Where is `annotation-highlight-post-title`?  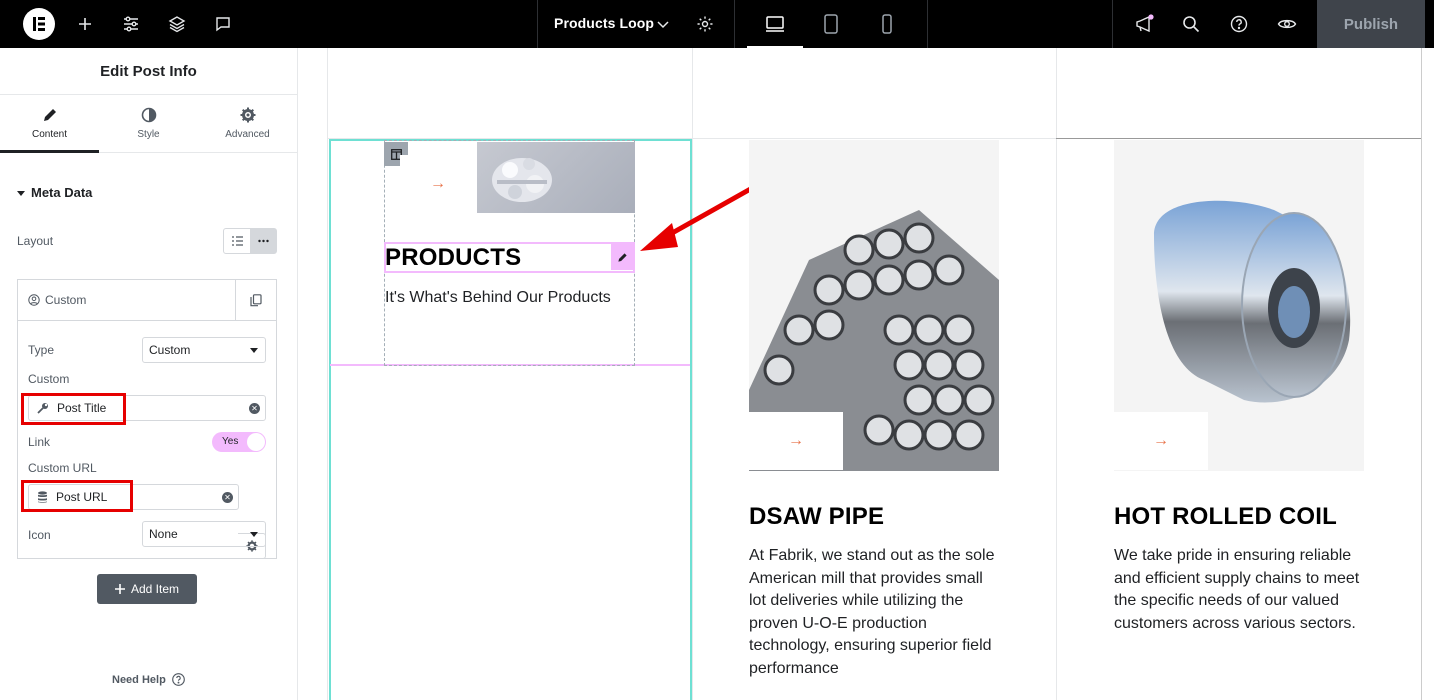 annotation-highlight-post-title is located at coordinates (73, 409).